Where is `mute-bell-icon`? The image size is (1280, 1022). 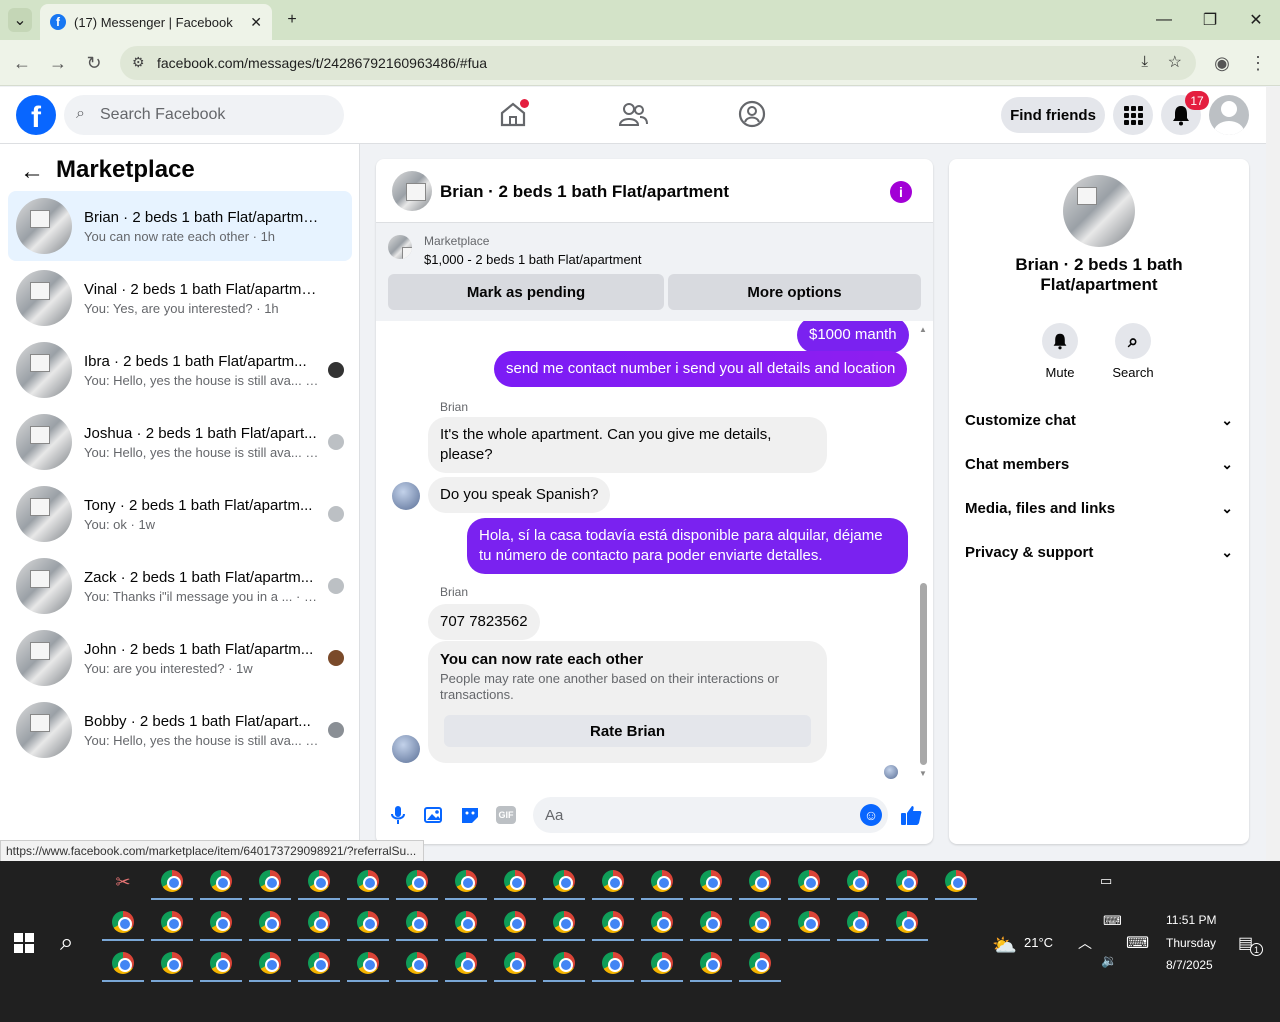 mute-bell-icon is located at coordinates (1060, 341).